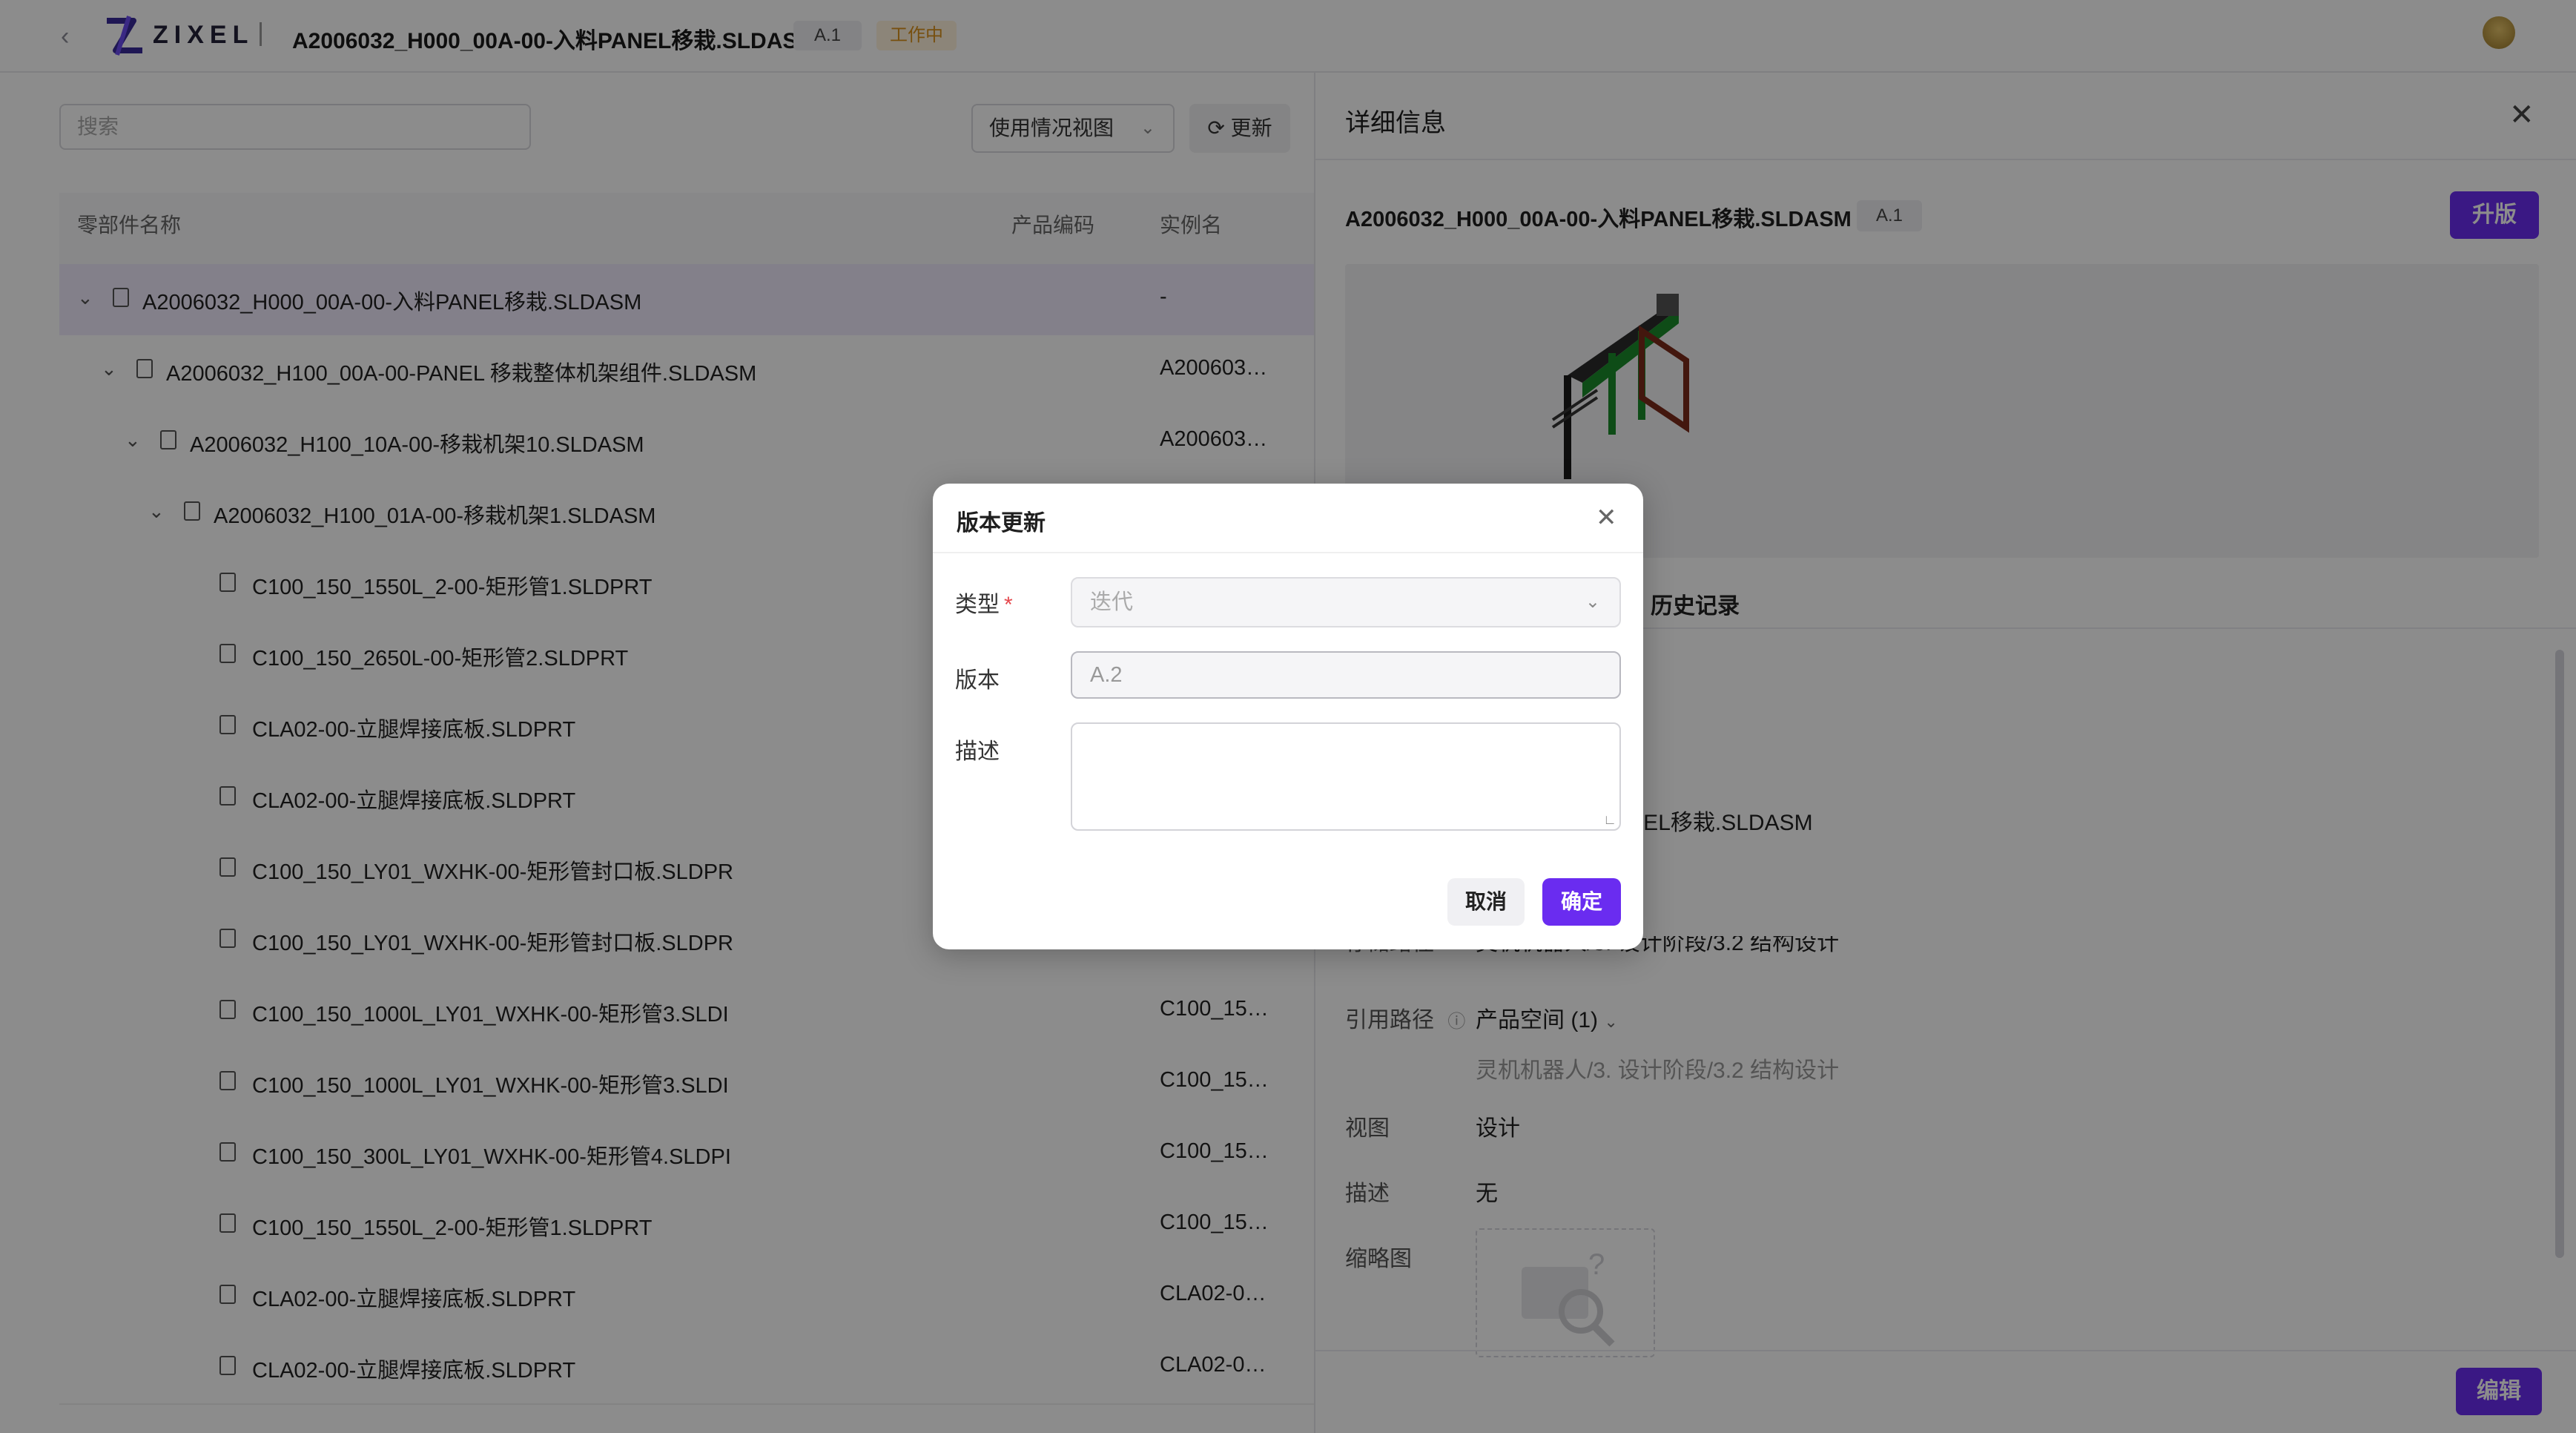 The width and height of the screenshot is (2576, 1433). What do you see at coordinates (1606, 518) in the screenshot?
I see `dialog-close-icon: ✕` at bounding box center [1606, 518].